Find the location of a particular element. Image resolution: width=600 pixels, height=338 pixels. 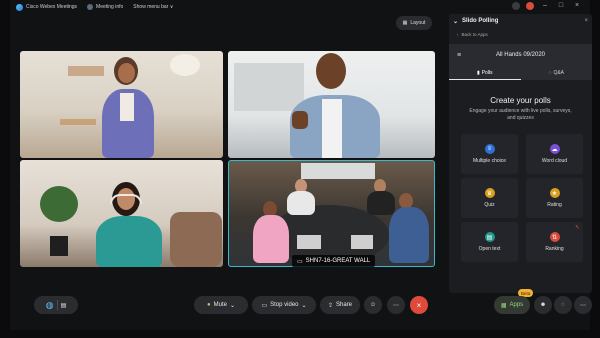

open-text-button: ▤ Open text is located at coordinates (489, 242).